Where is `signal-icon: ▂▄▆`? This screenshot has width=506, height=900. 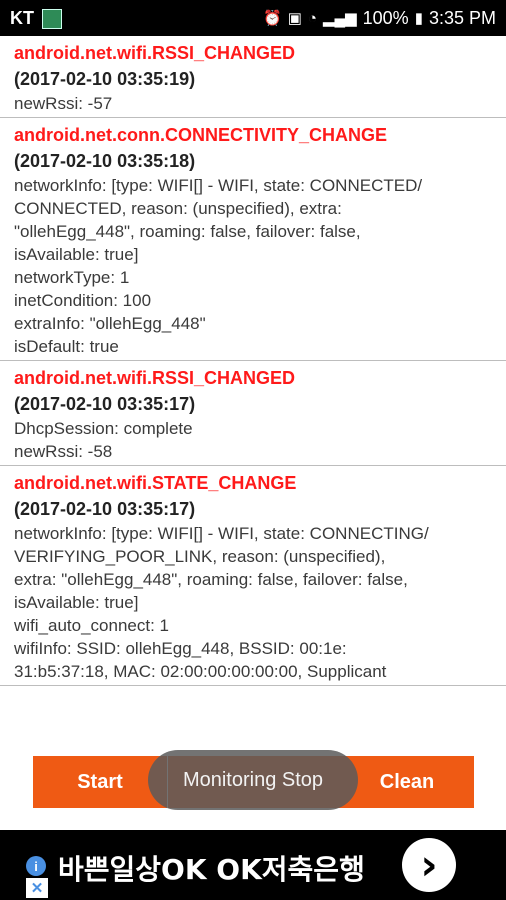
signal-icon: ▂▄▆ is located at coordinates (339, 18).